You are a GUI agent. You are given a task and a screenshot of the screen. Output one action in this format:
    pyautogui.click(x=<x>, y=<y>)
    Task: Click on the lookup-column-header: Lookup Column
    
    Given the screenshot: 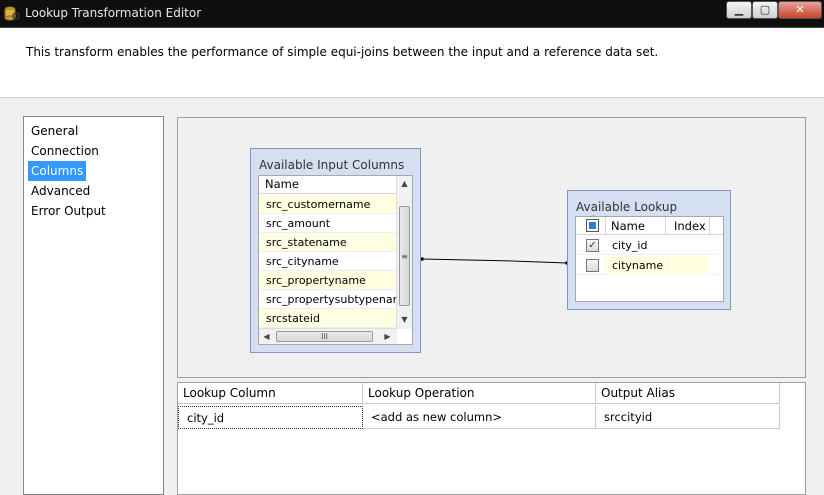 What is the action you would take?
    pyautogui.click(x=270, y=393)
    